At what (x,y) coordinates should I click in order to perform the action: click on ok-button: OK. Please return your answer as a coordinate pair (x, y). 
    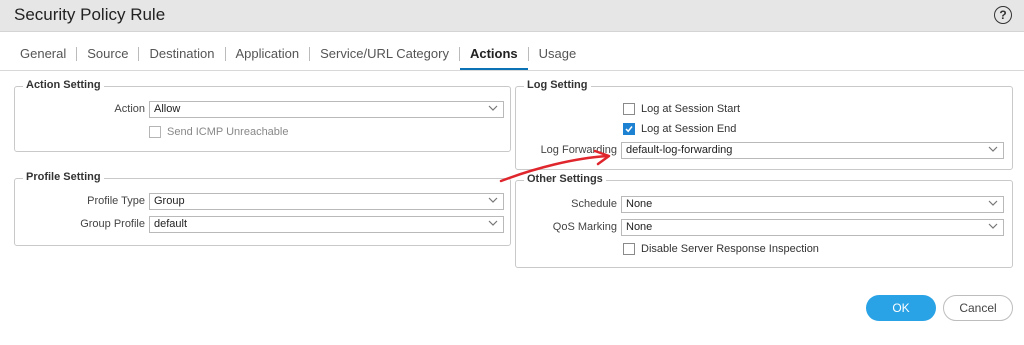
    Looking at the image, I should click on (901, 308).